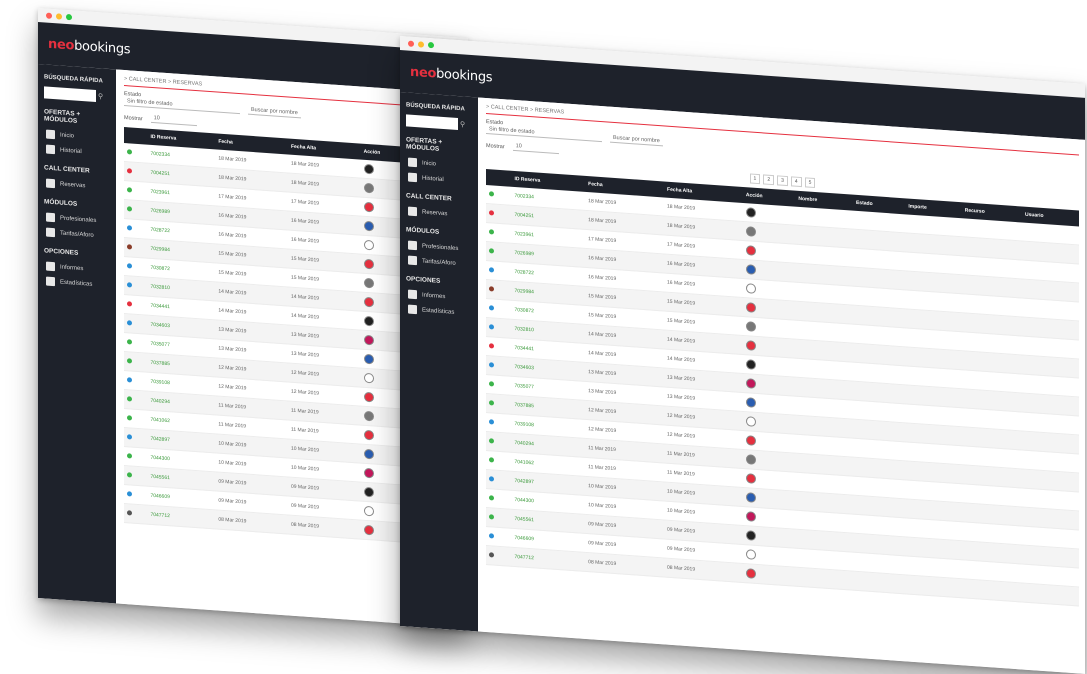 Image resolution: width=1087 pixels, height=674 pixels. What do you see at coordinates (412, 162) in the screenshot?
I see `home-icon` at bounding box center [412, 162].